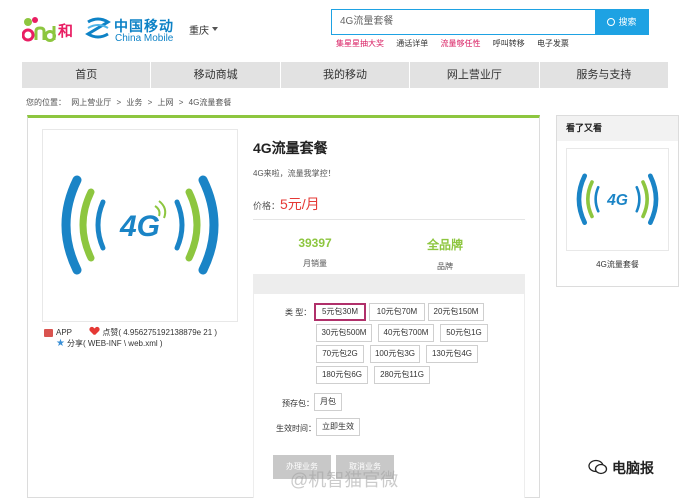 The image size is (690, 498). I want to click on type-label: 类 型：, so click(298, 312).